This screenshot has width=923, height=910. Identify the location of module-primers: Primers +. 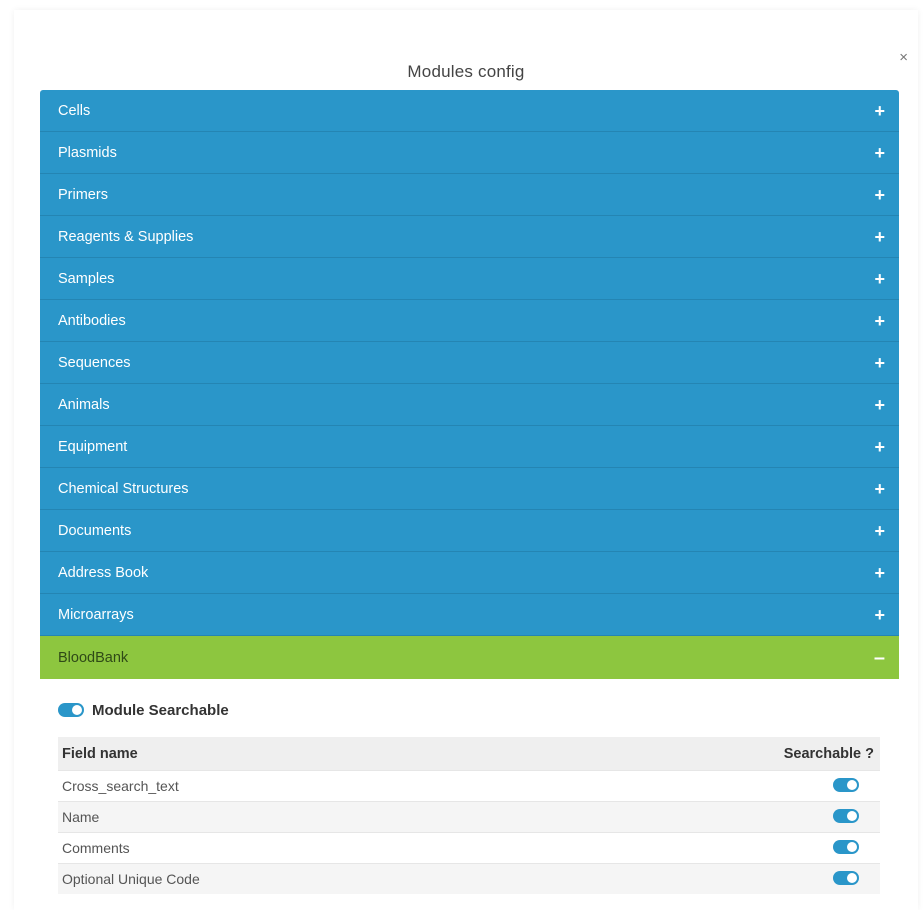
(469, 195).